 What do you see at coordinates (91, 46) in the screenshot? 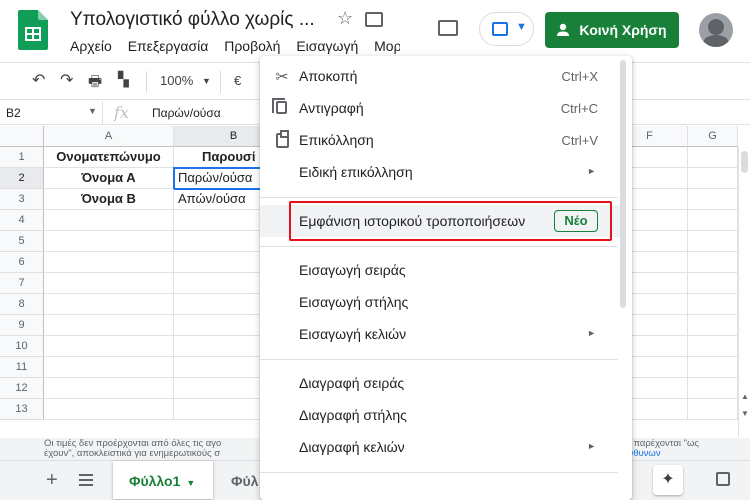
I see `menu-file: Αρχείο` at bounding box center [91, 46].